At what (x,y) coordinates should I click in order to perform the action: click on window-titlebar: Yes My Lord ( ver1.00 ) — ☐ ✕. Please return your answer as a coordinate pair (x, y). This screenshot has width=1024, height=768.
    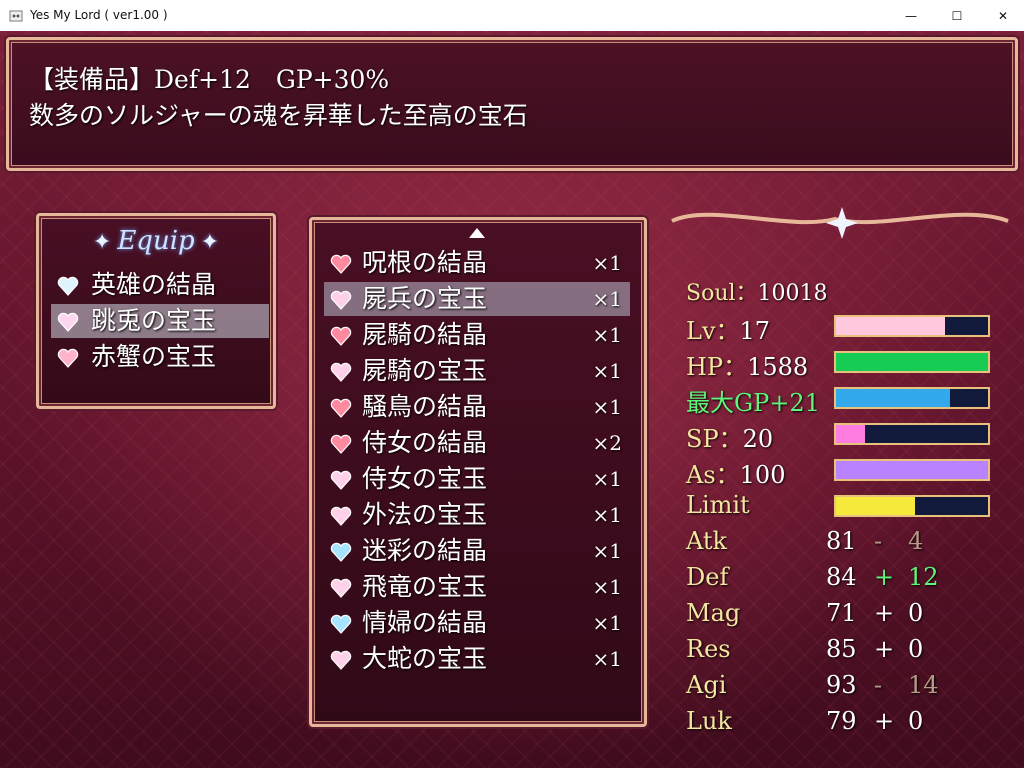
    Looking at the image, I should click on (512, 16).